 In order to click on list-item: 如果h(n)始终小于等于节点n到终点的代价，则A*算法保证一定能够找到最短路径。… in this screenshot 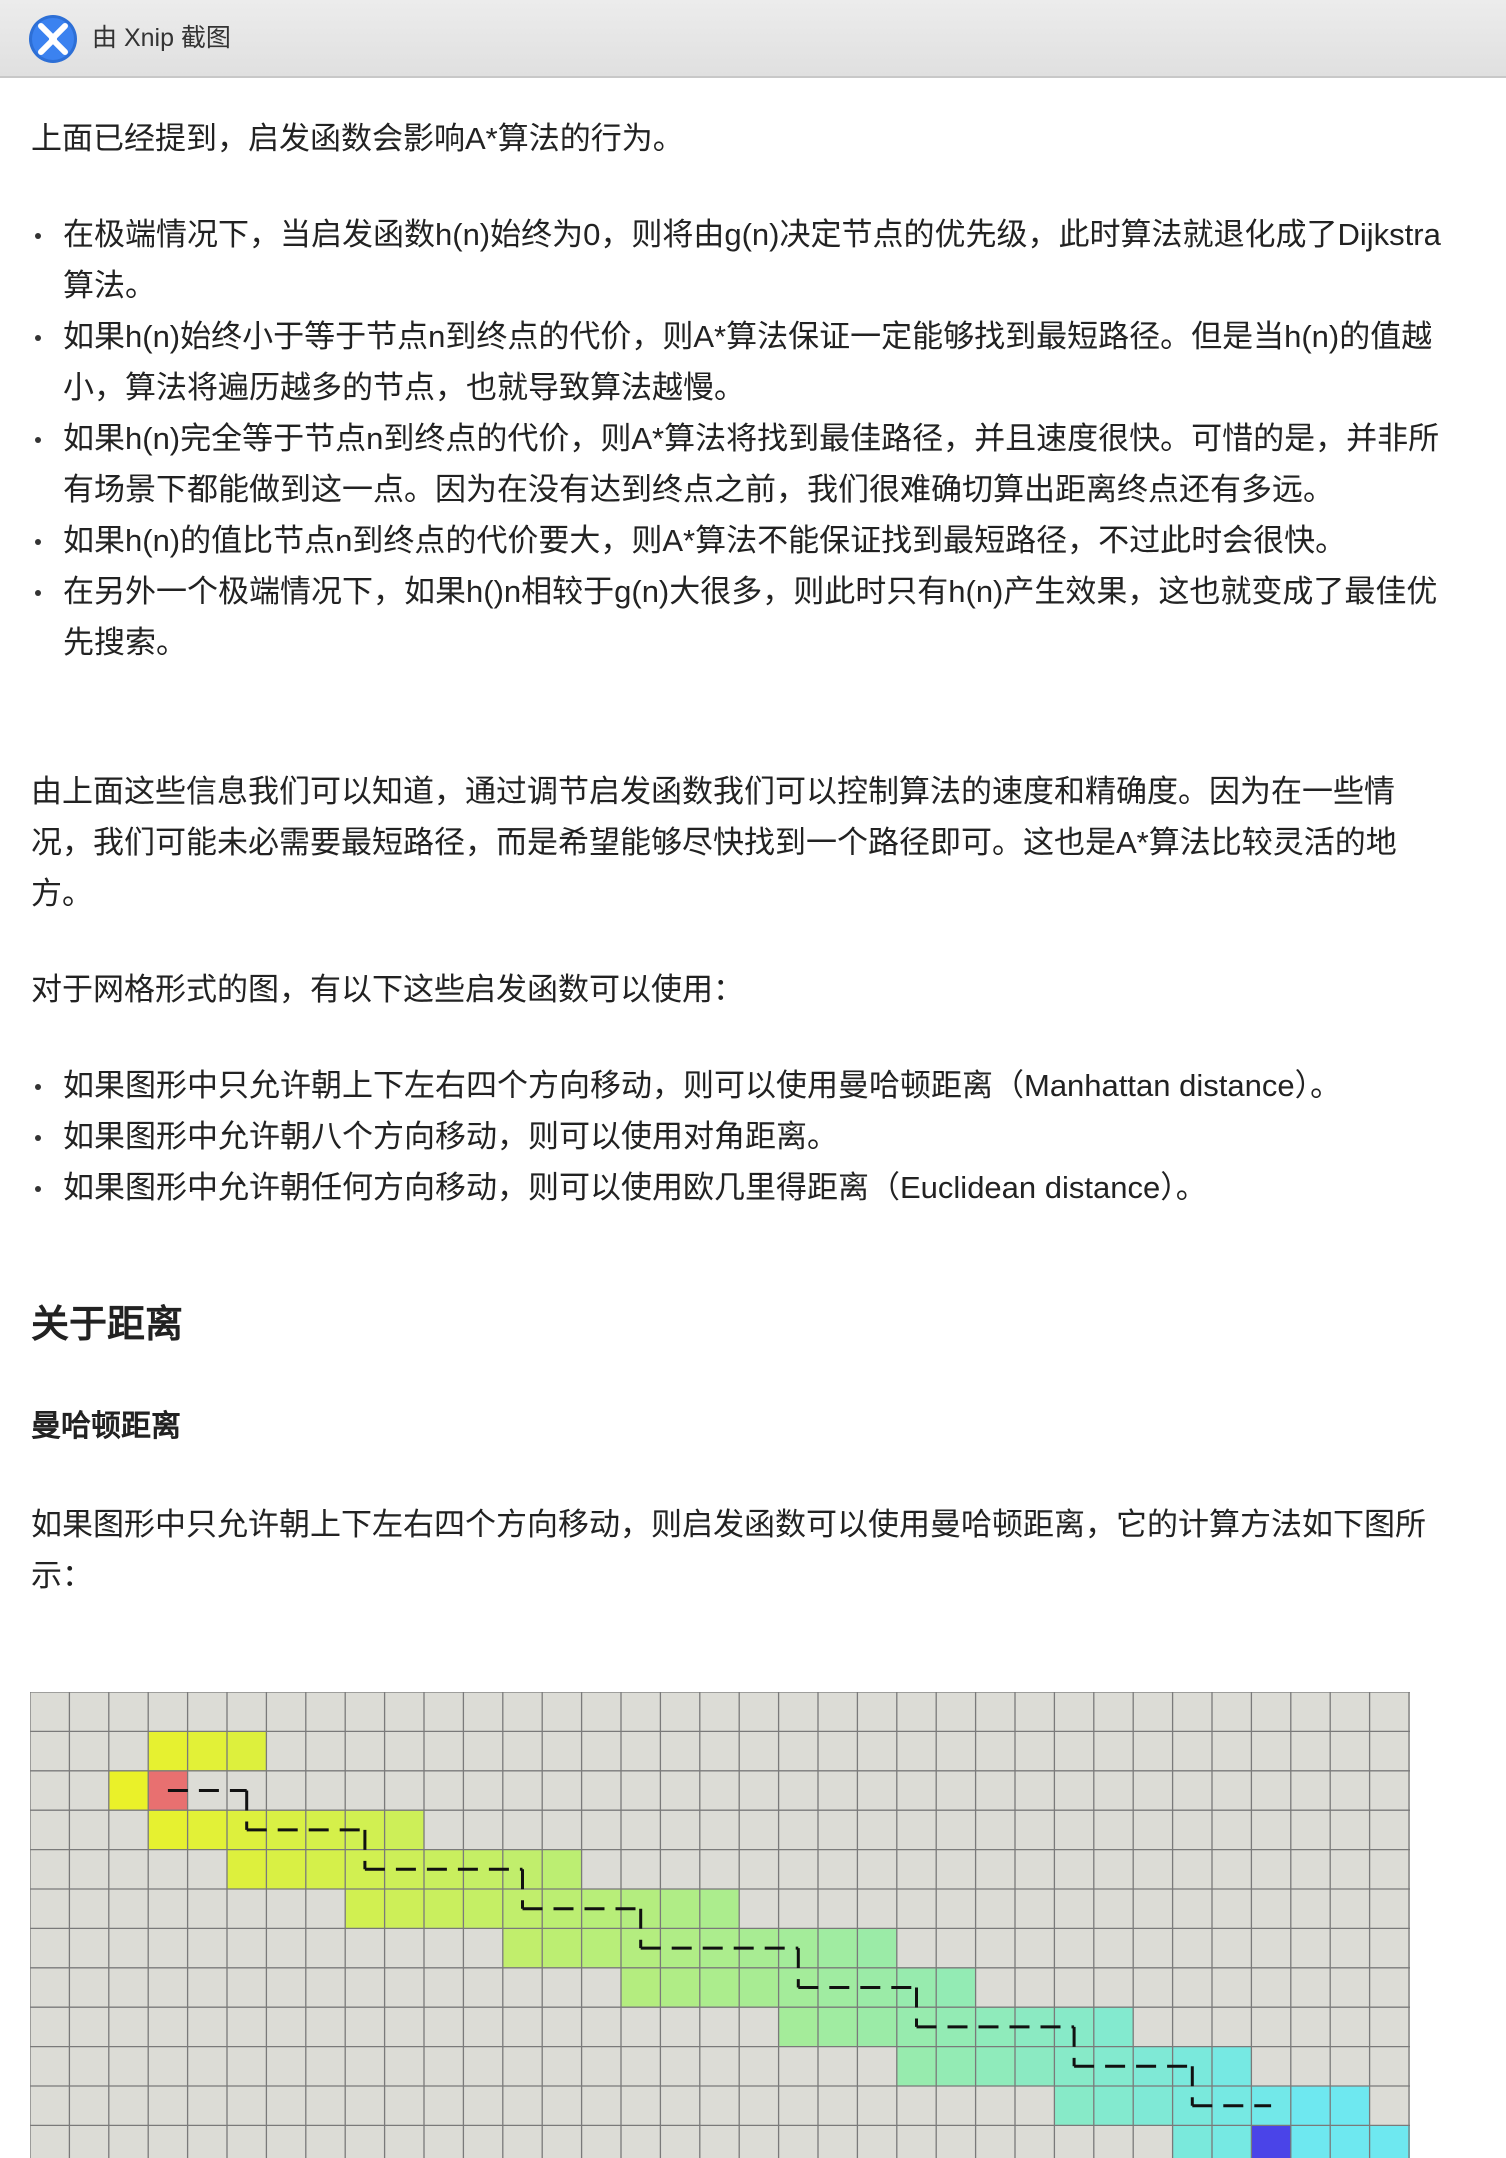, I will do `click(736, 362)`.